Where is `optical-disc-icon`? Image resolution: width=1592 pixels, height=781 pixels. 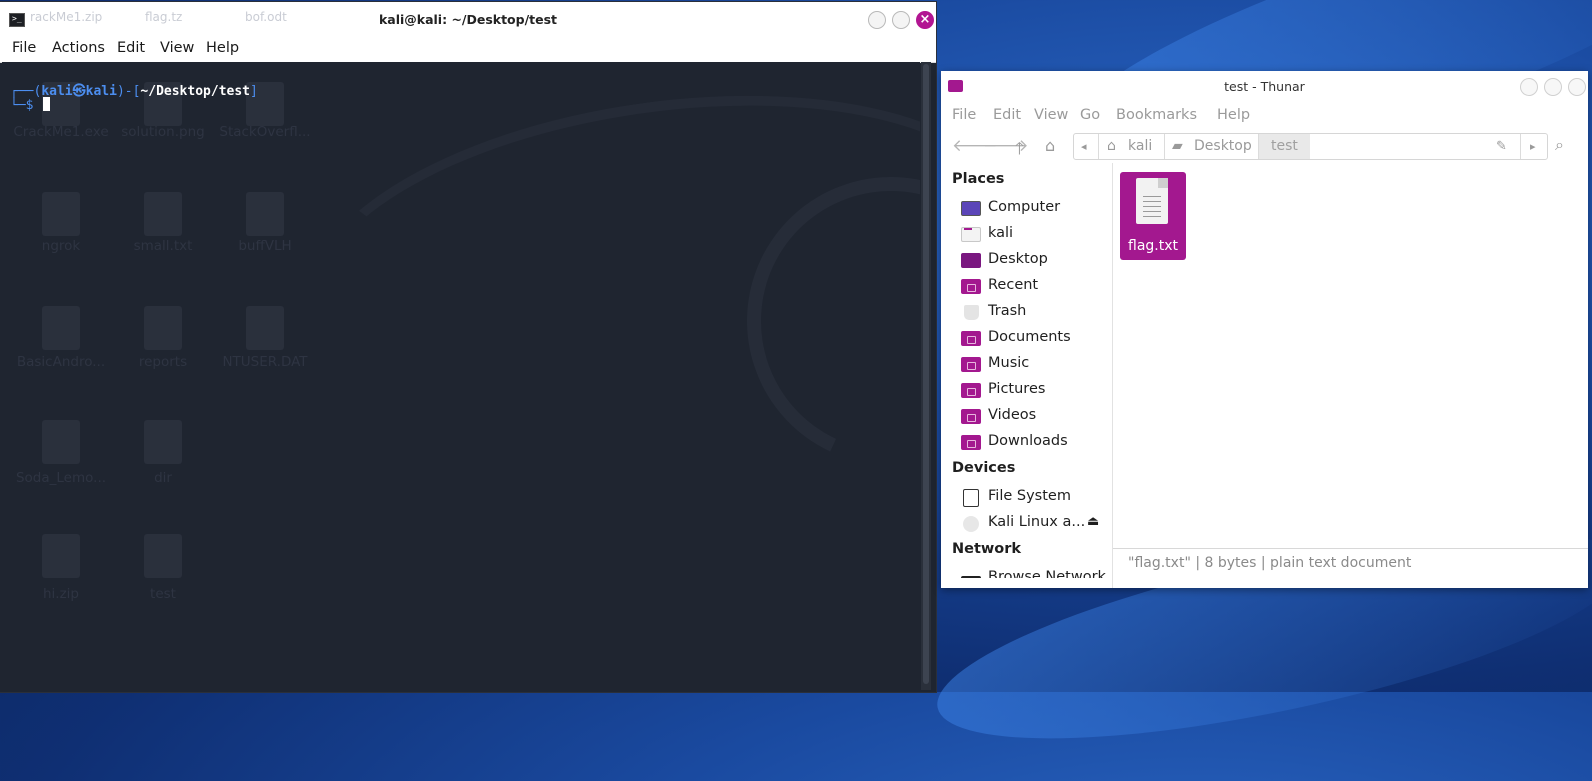 optical-disc-icon is located at coordinates (971, 524).